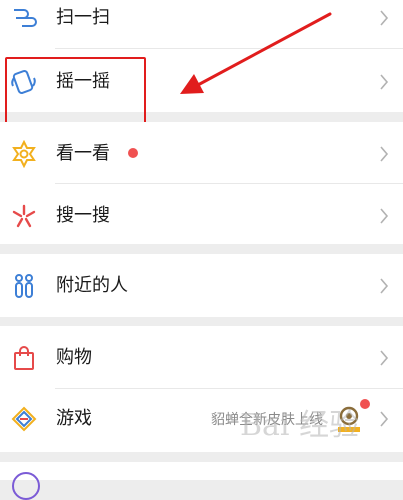  Describe the element at coordinates (201, 358) in the screenshot. I see `menu-item-shopping: 购物` at that location.